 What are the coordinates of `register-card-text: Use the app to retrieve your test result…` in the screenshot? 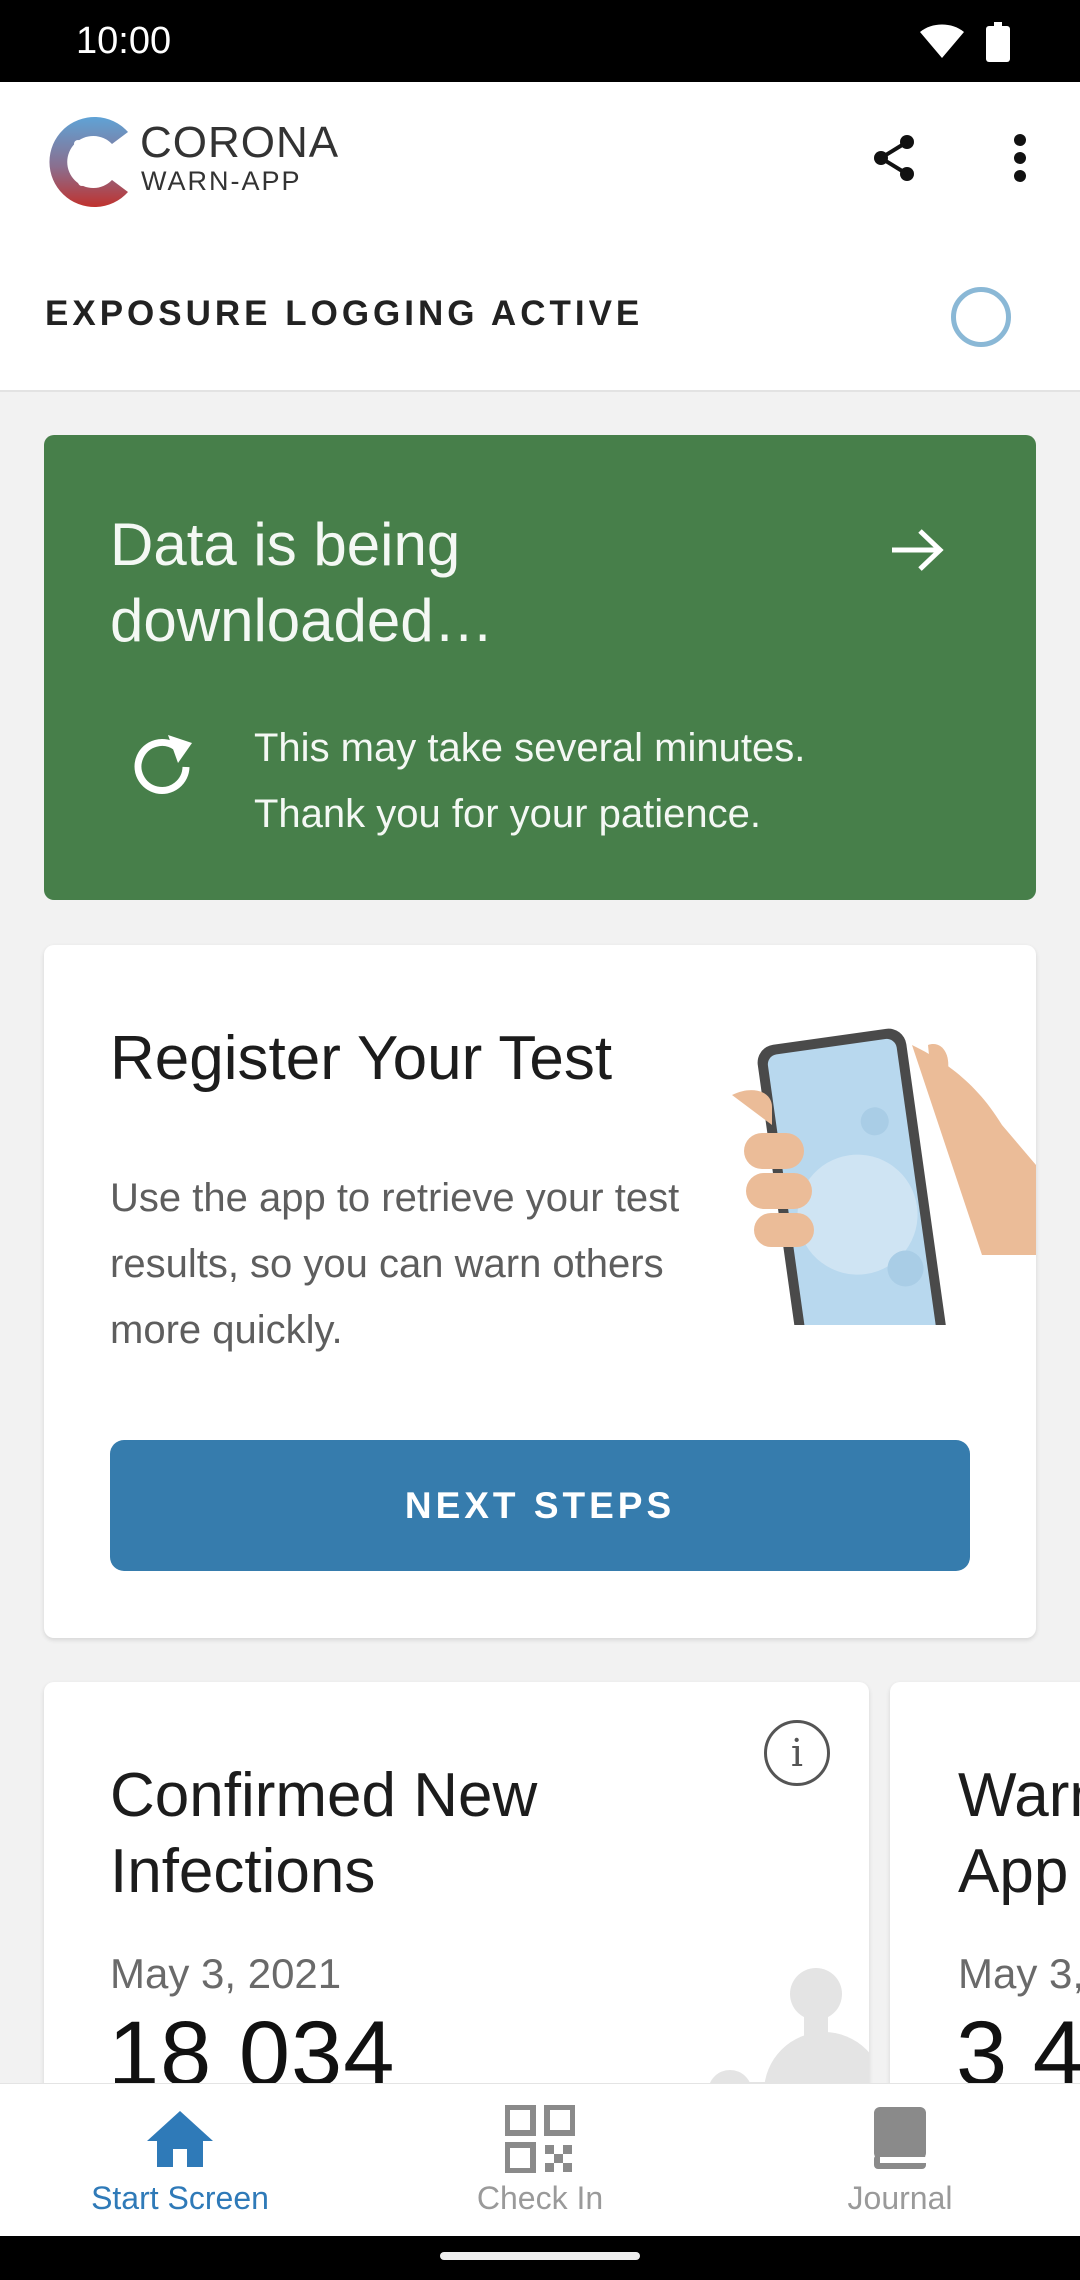 It's located at (395, 1264).